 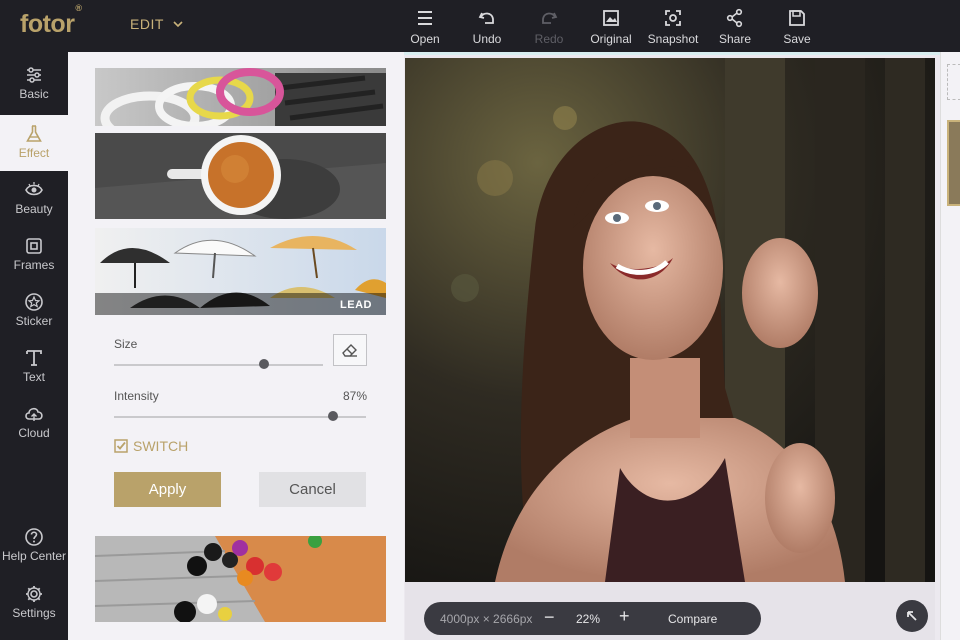 I want to click on eraser-button, so click(x=350, y=350).